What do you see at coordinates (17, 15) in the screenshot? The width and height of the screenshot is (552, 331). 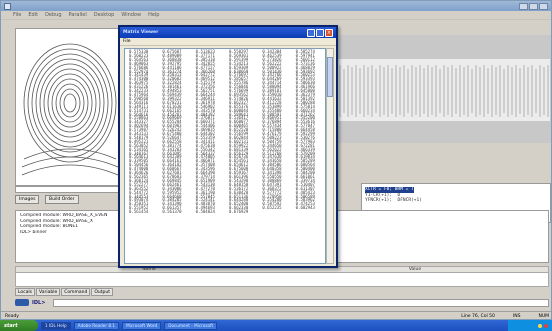 I see `menu-file: File` at bounding box center [17, 15].